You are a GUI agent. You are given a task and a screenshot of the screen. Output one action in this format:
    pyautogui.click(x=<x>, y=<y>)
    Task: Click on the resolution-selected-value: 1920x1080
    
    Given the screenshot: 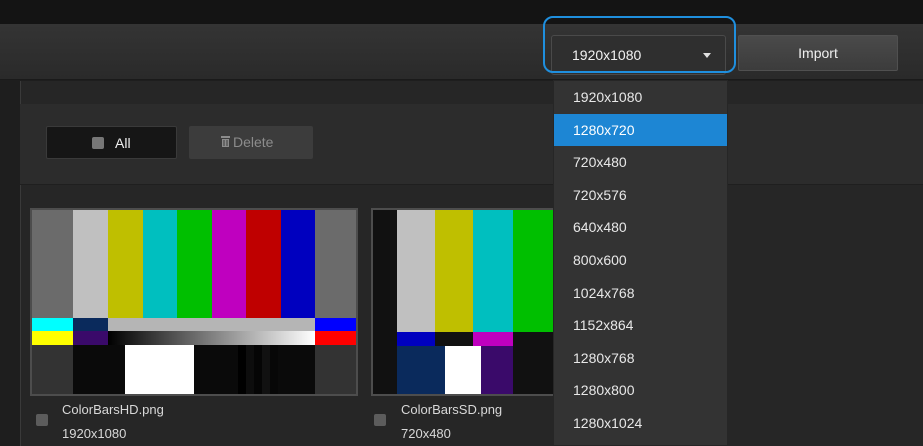 What is the action you would take?
    pyautogui.click(x=607, y=55)
    